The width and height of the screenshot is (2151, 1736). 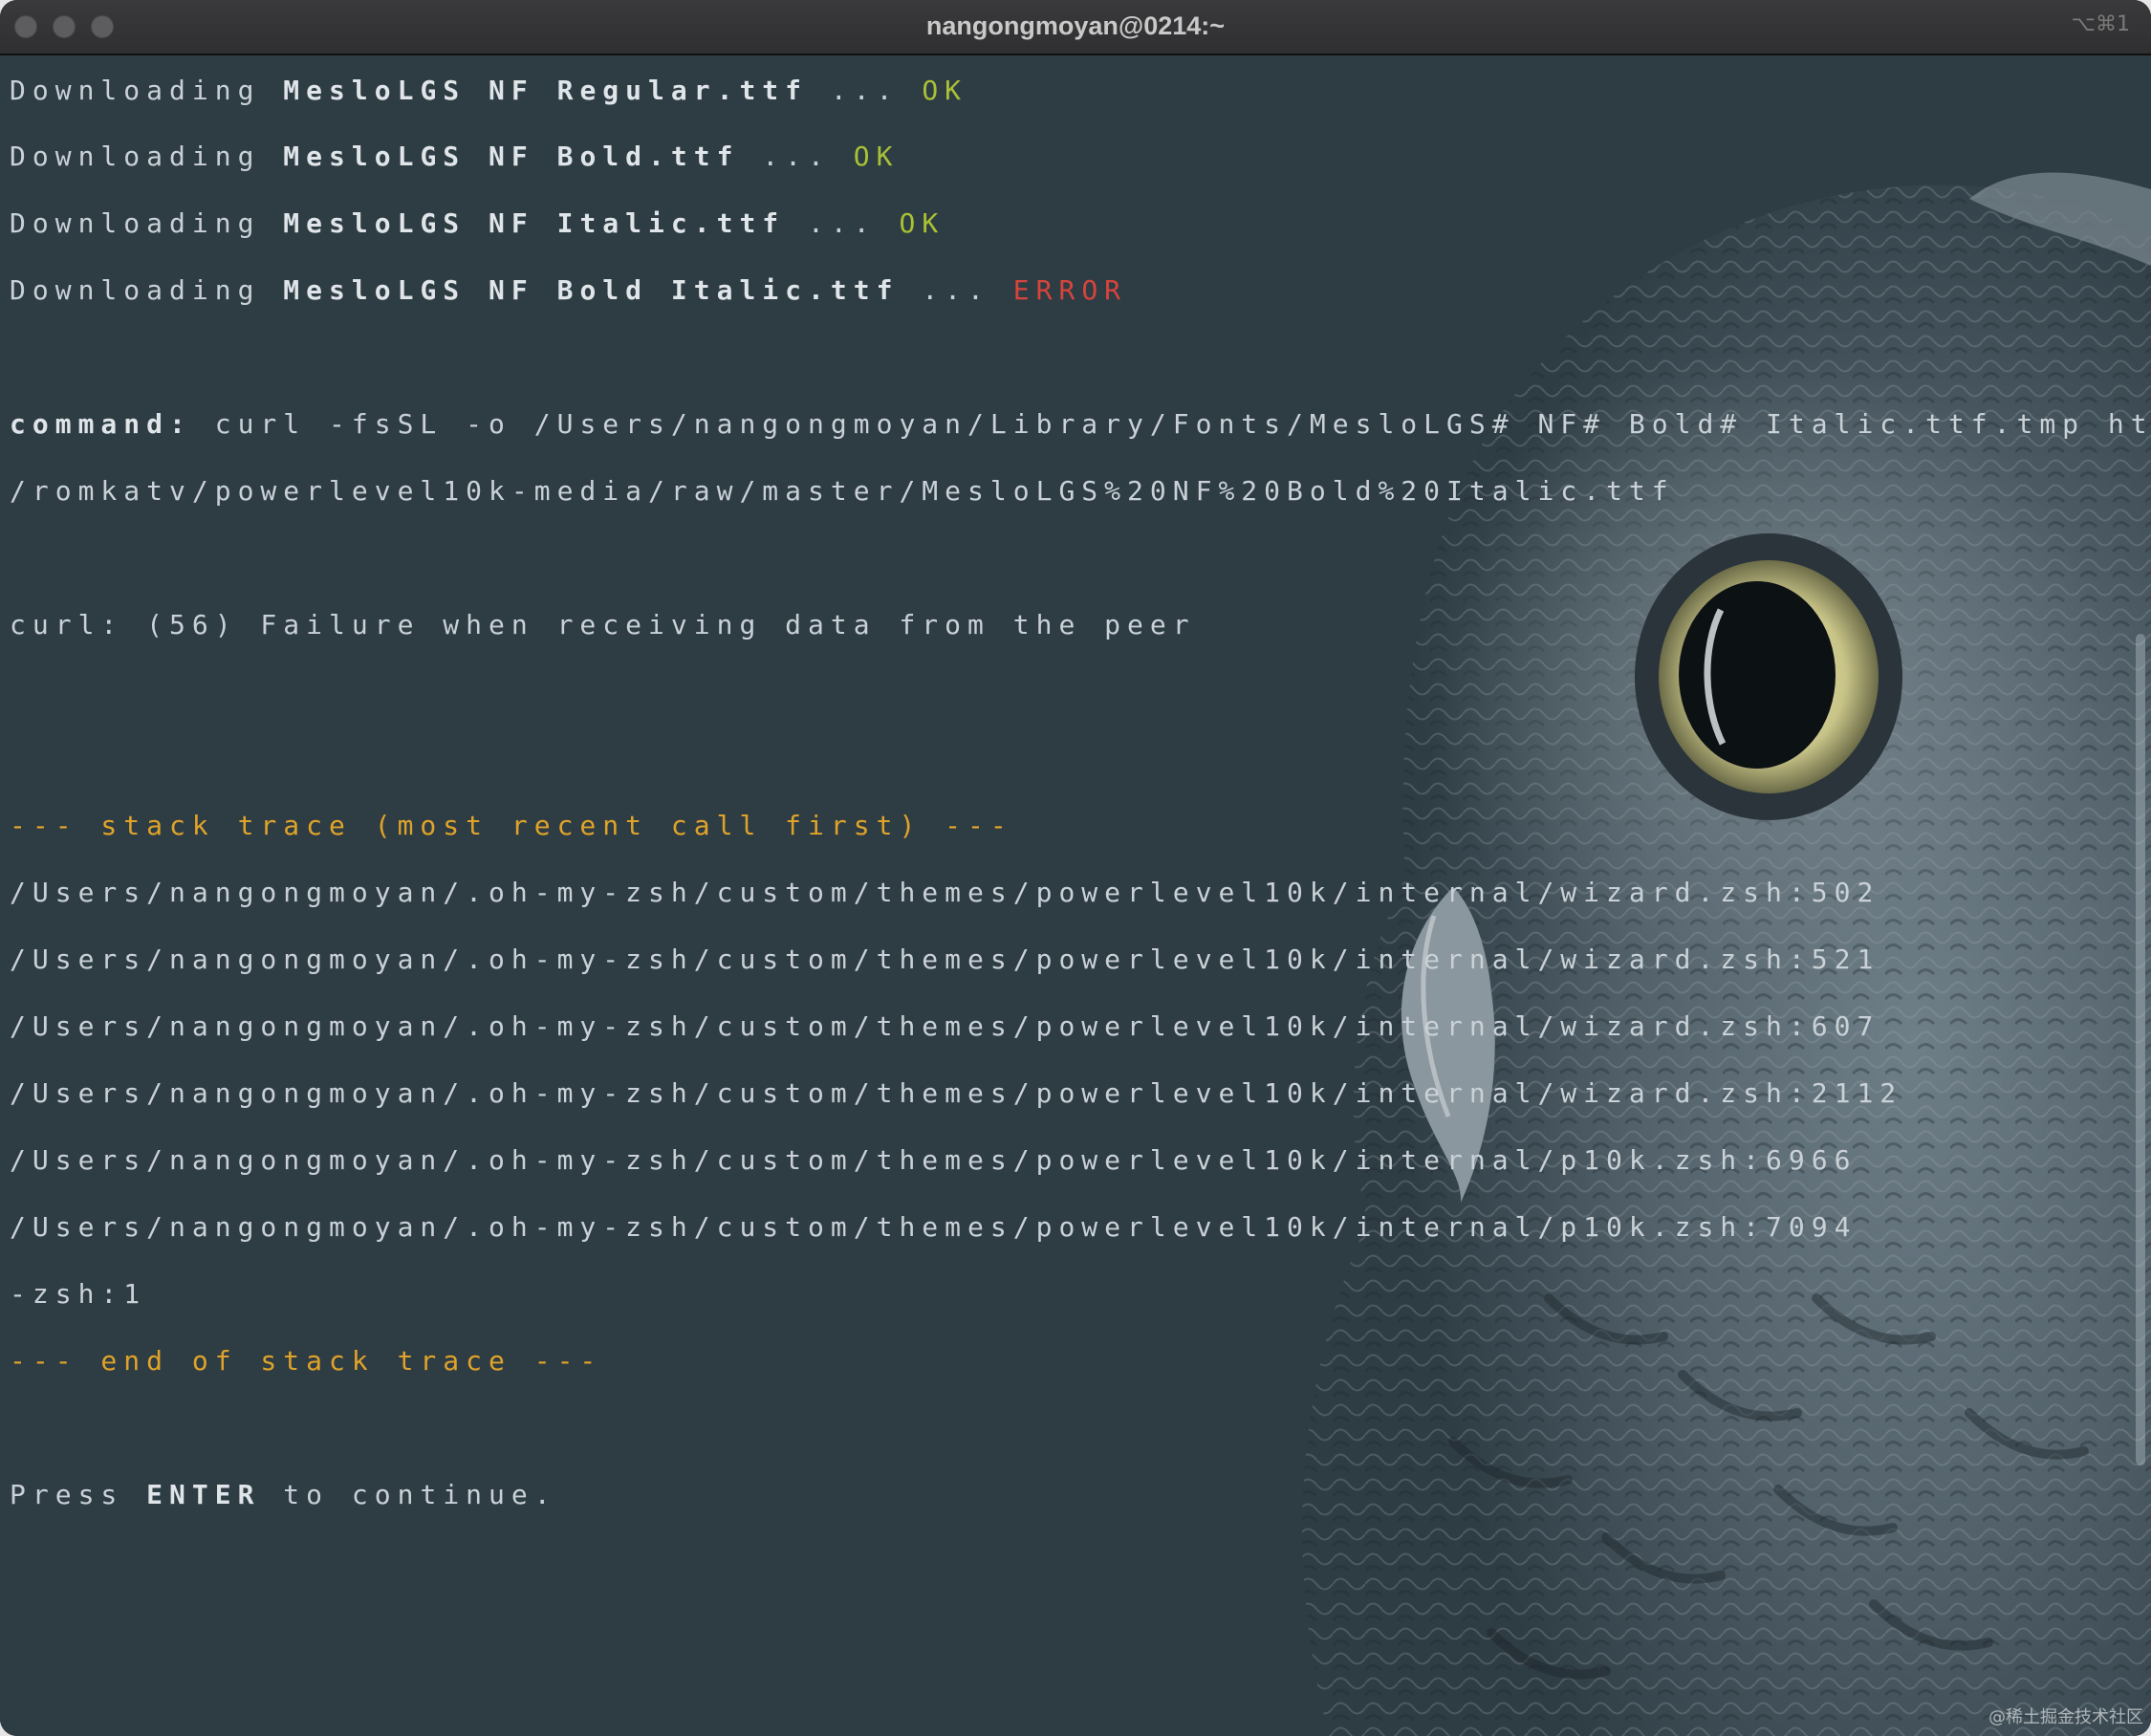 I want to click on download-file: MesloLGS NF Bold.ttf, so click(x=511, y=156).